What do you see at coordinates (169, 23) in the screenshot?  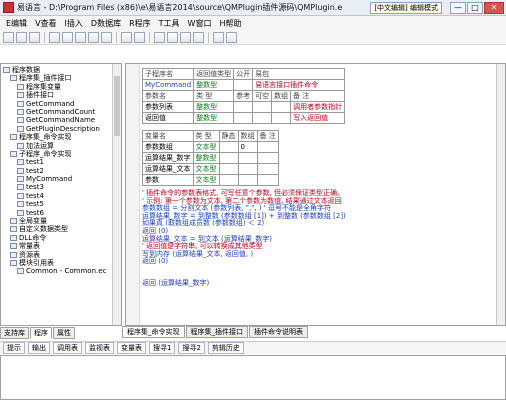 I see `menu-tools: T工具` at bounding box center [169, 23].